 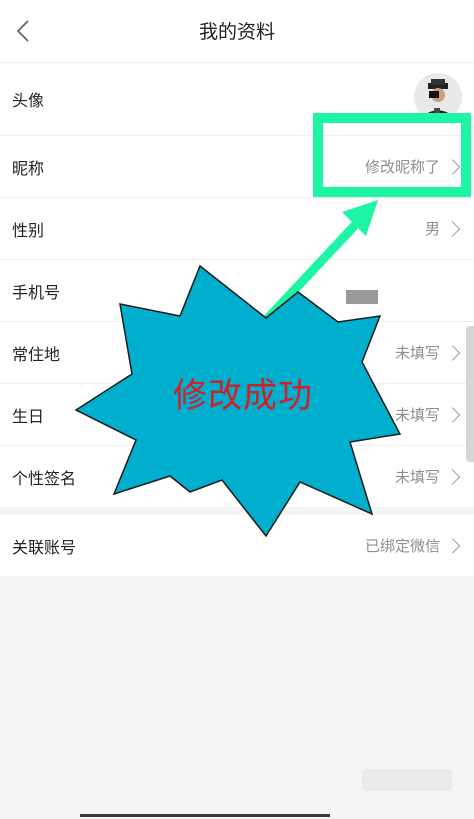 I want to click on row-avatar: 头像, so click(x=237, y=99).